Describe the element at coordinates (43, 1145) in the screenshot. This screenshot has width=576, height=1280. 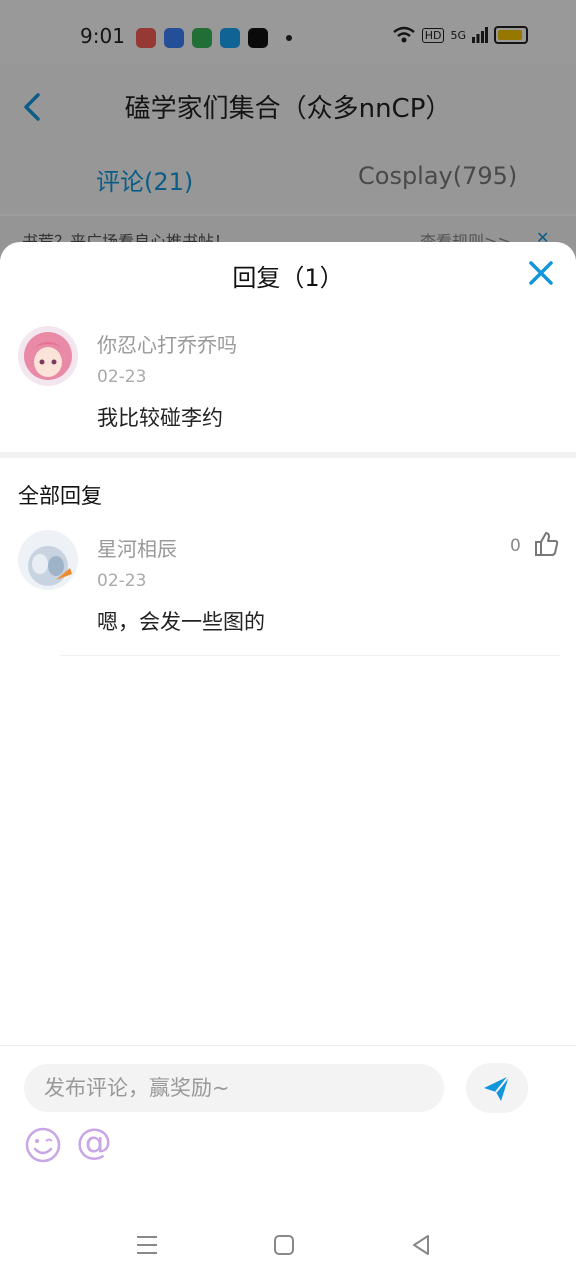
I see `emoji-icon` at that location.